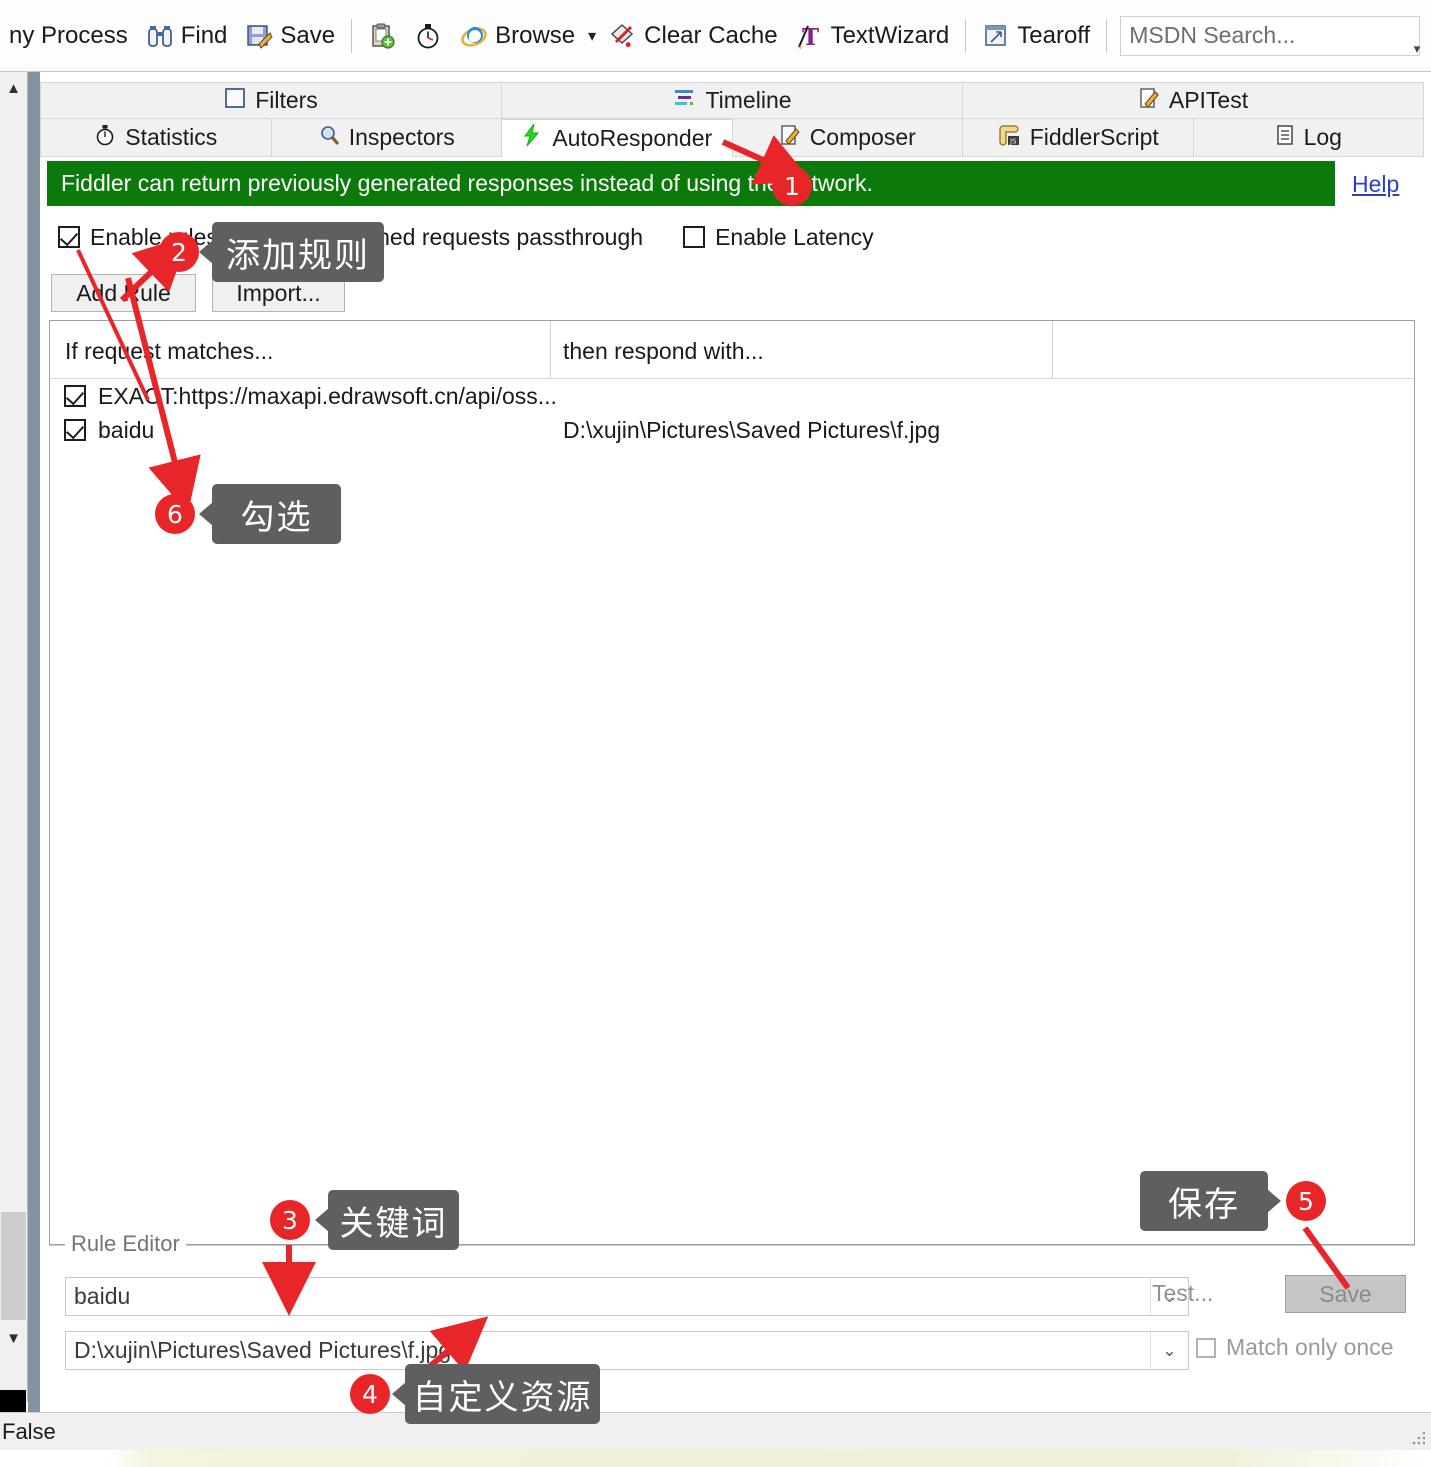 The height and width of the screenshot is (1467, 1431). I want to click on toolbar-item-timer, so click(428, 36).